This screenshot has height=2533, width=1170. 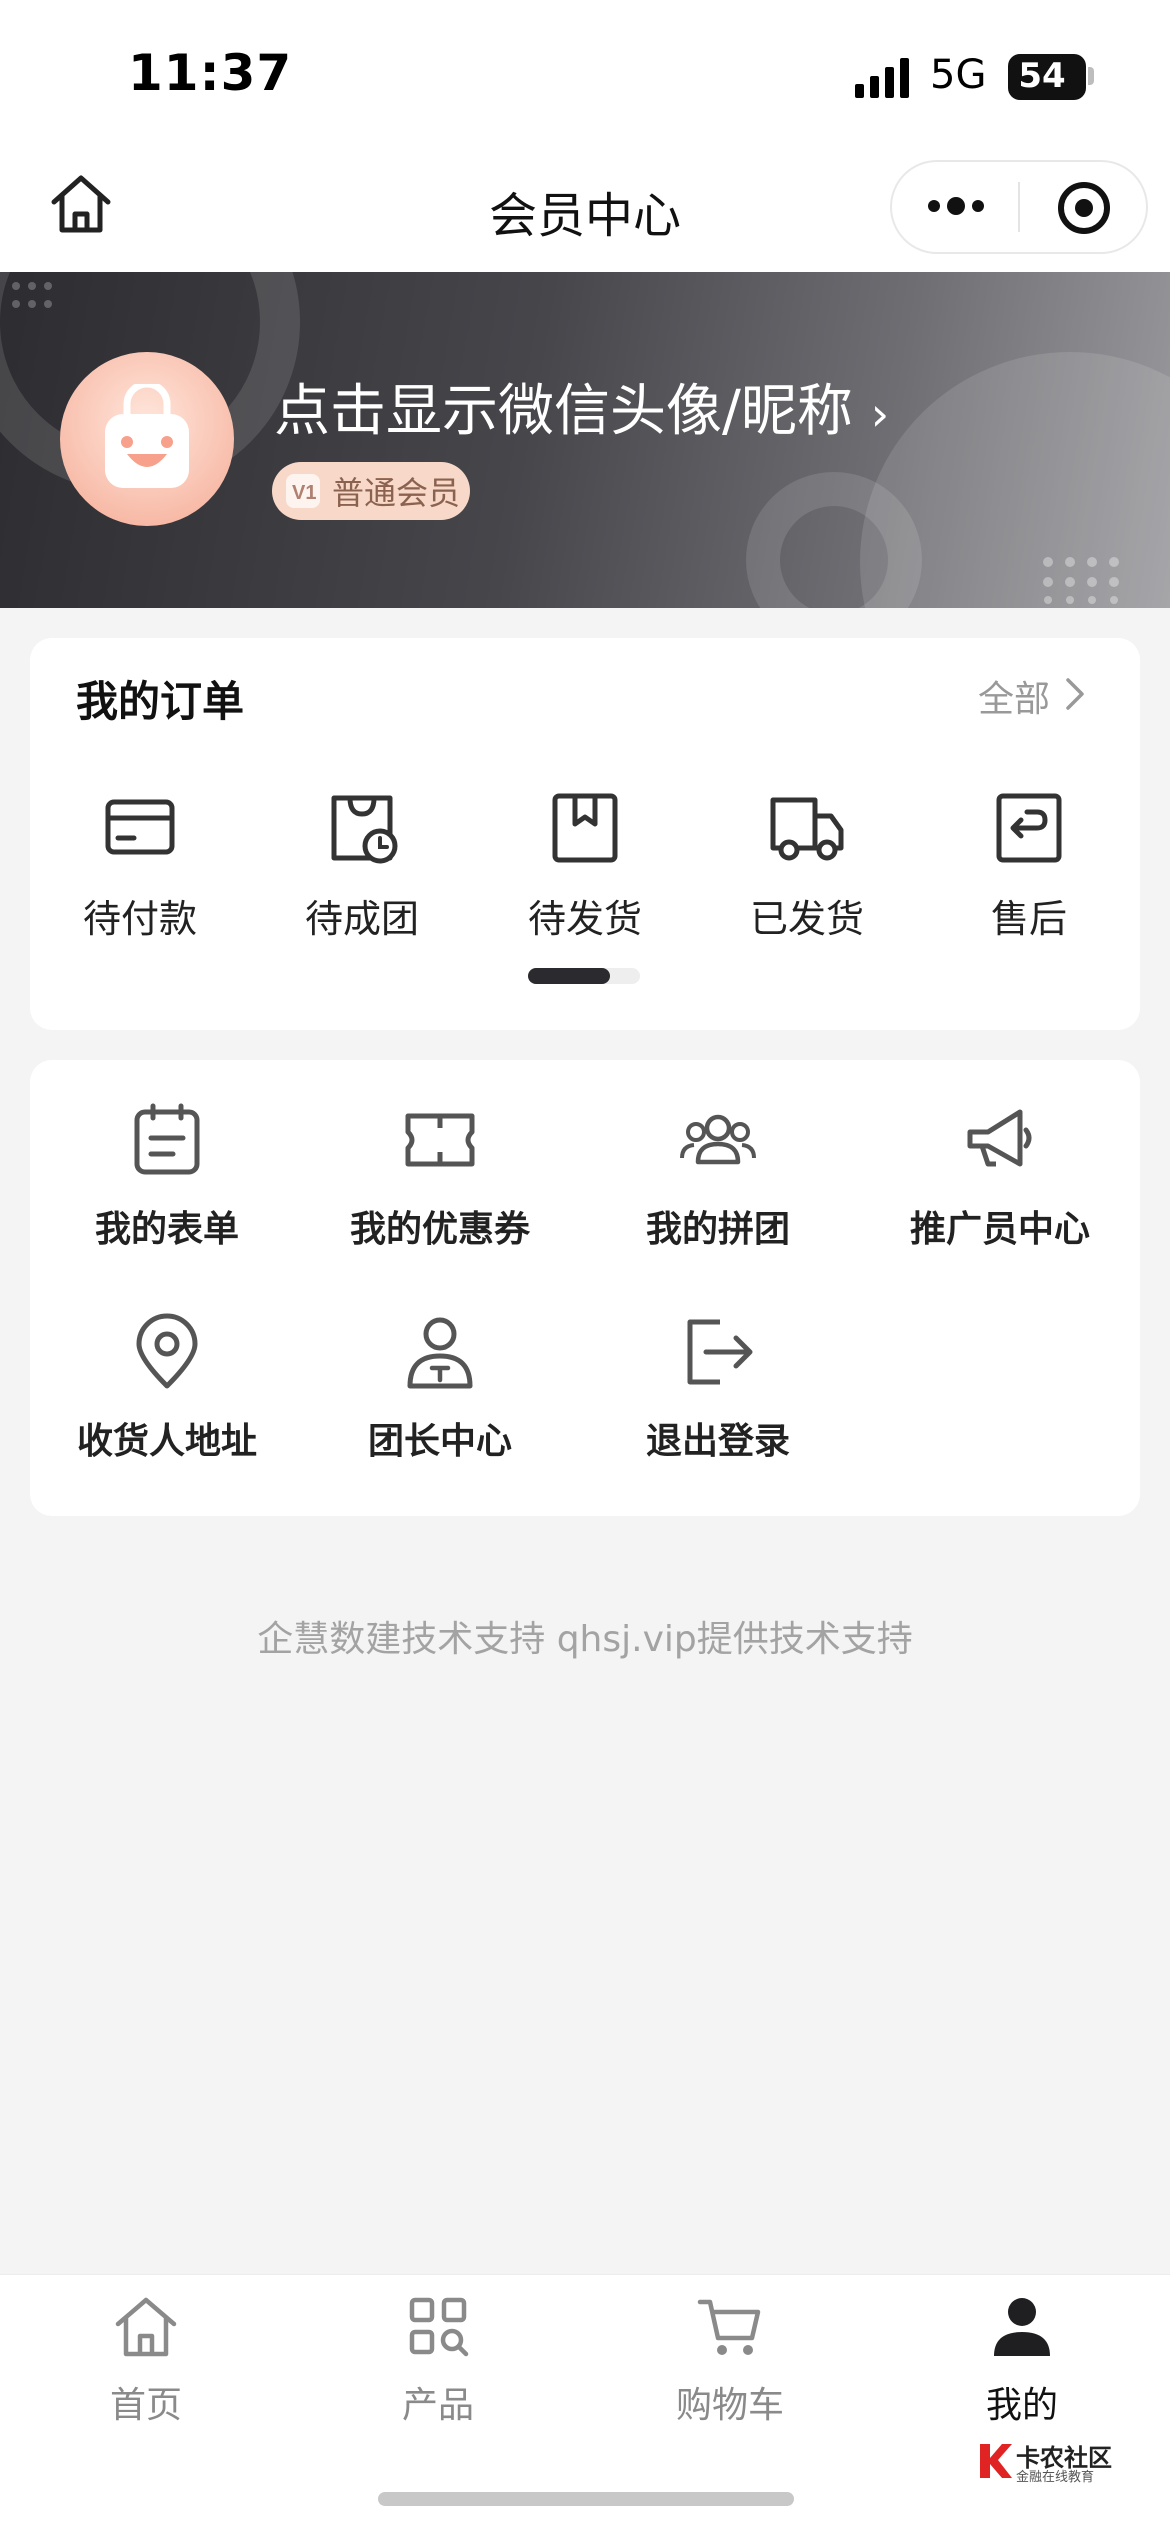 I want to click on order-item-label: 已发货, so click(x=806, y=919).